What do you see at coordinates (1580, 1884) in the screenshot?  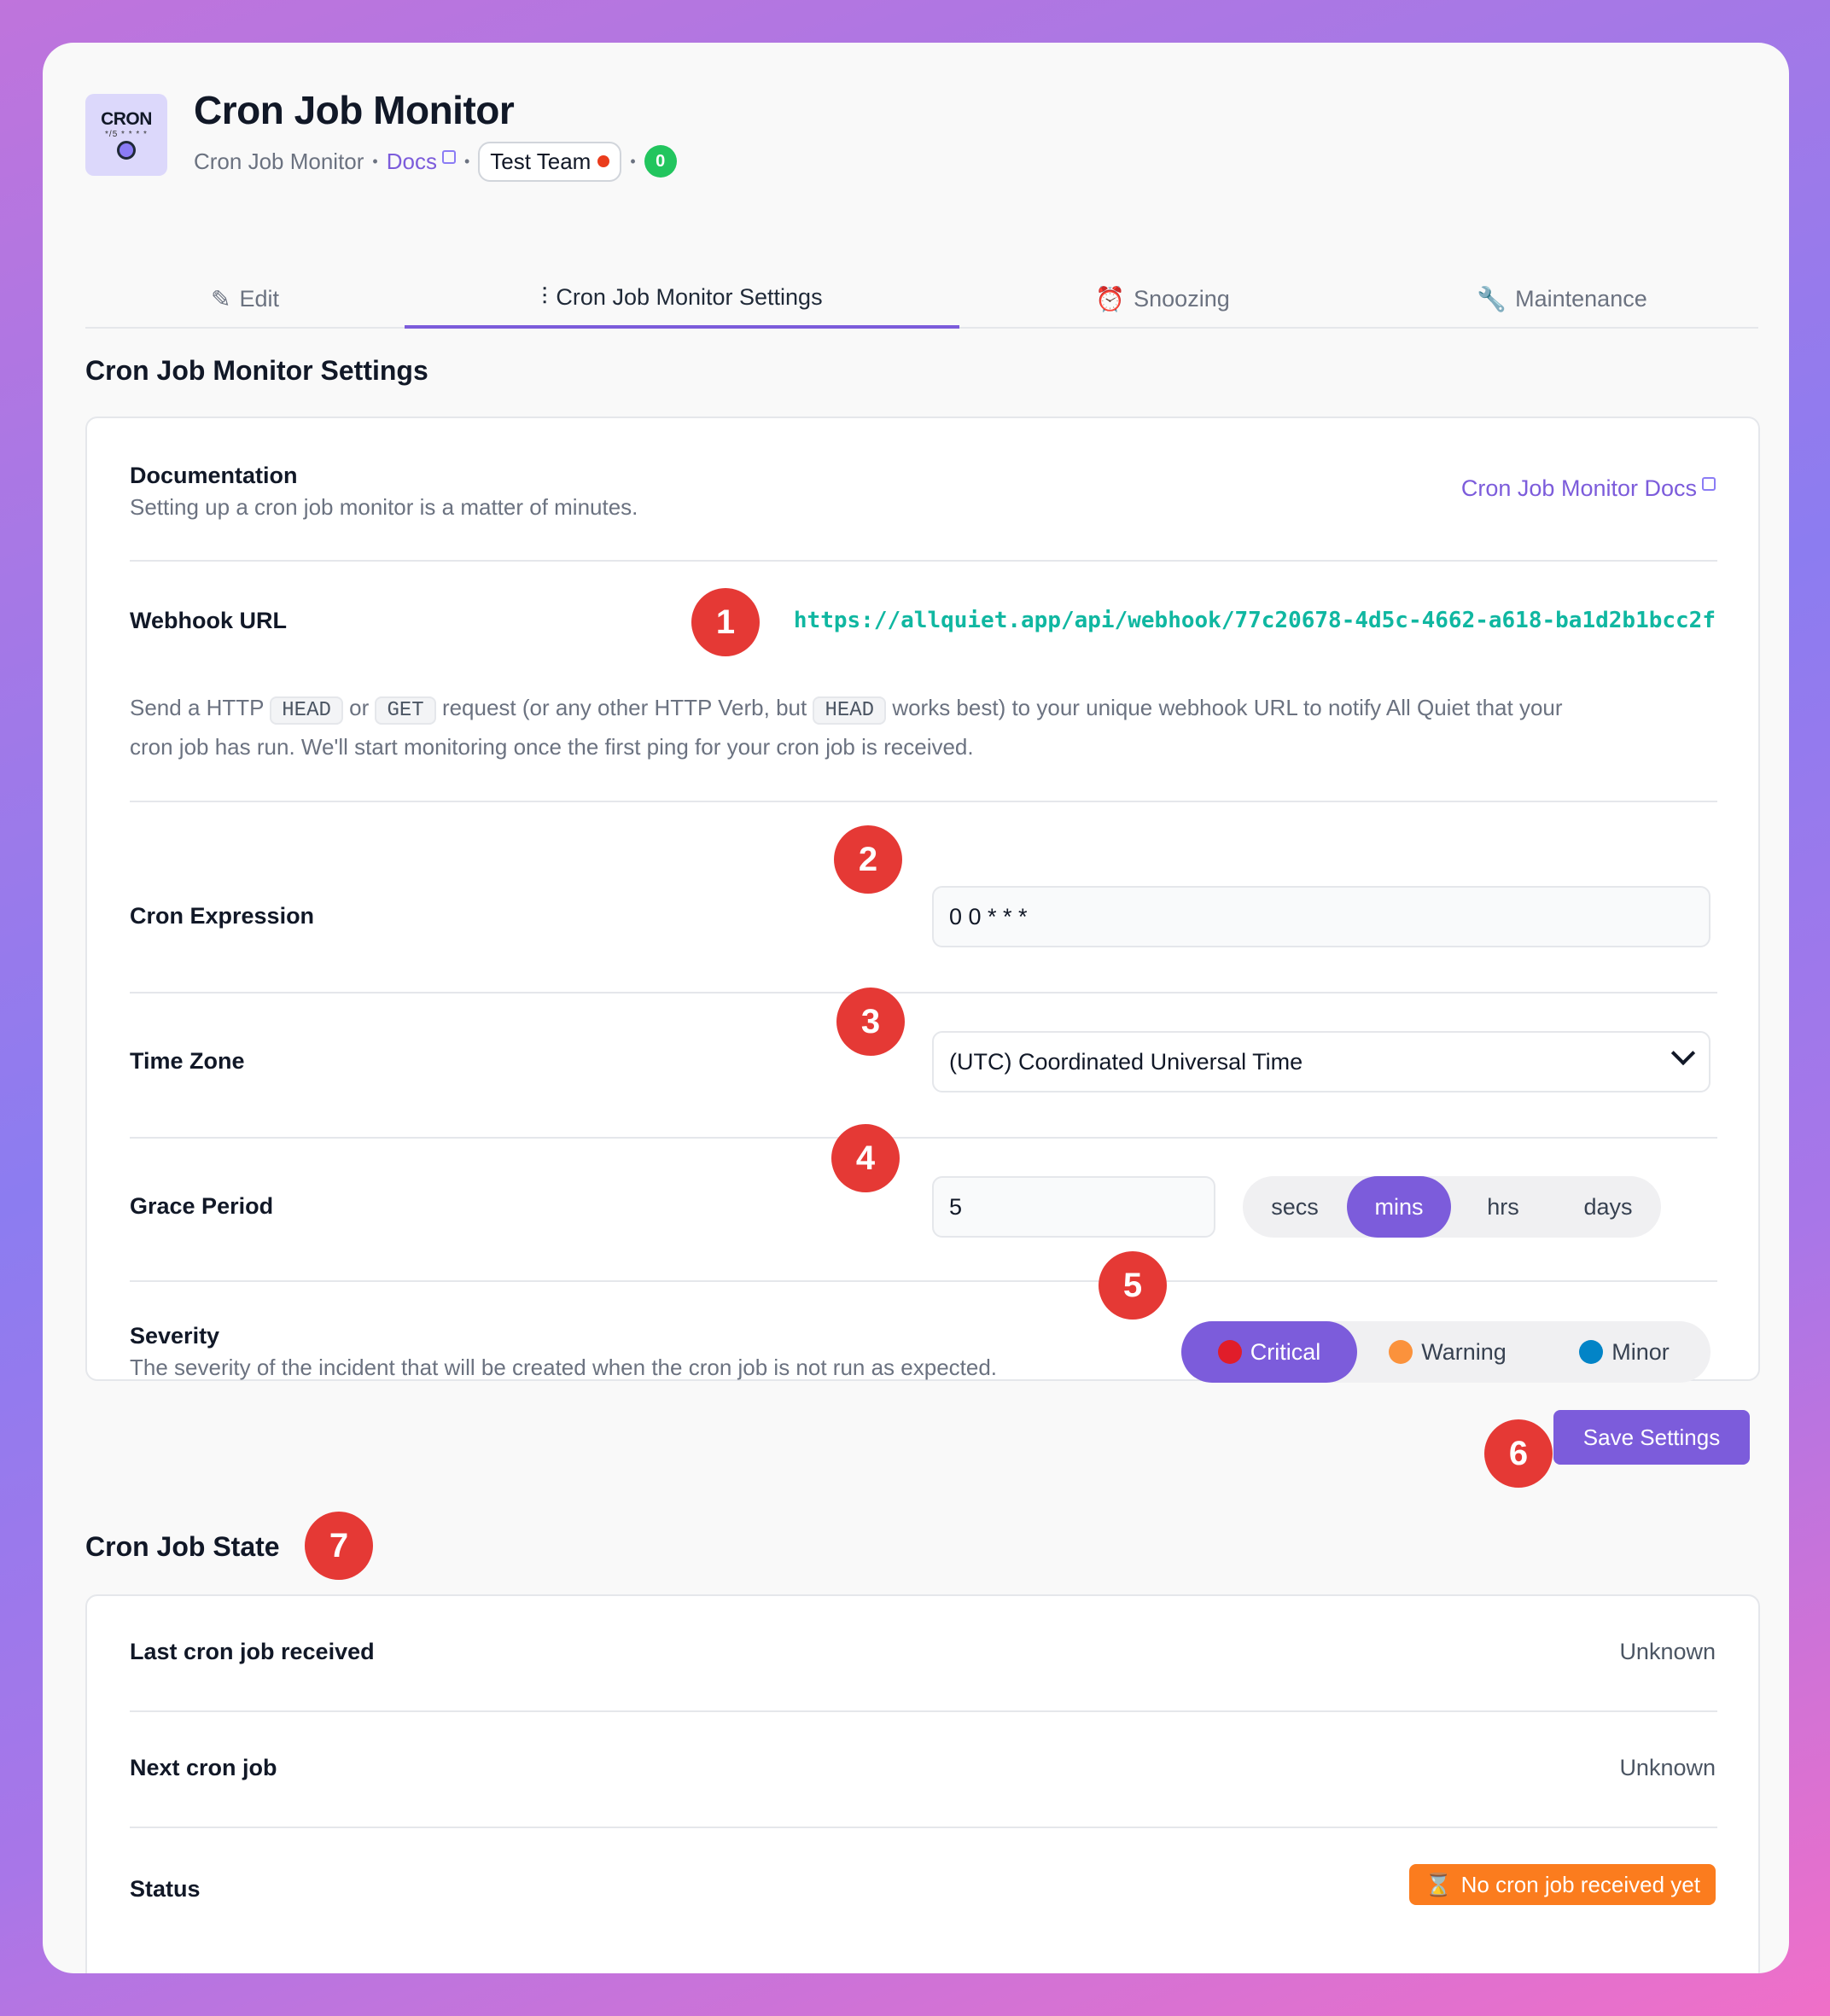 I see `status-value: No cron job received yet` at bounding box center [1580, 1884].